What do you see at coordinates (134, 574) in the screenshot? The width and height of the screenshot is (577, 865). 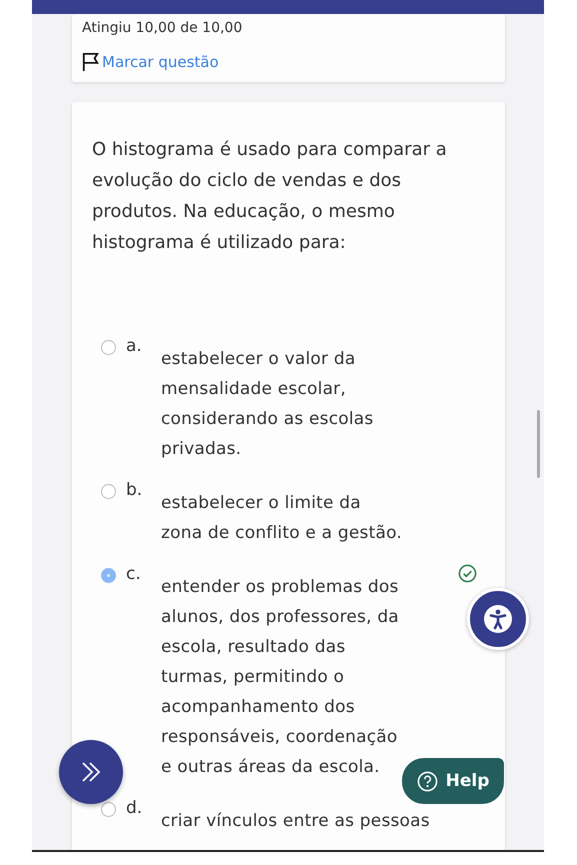 I see `option-letter: c.` at bounding box center [134, 574].